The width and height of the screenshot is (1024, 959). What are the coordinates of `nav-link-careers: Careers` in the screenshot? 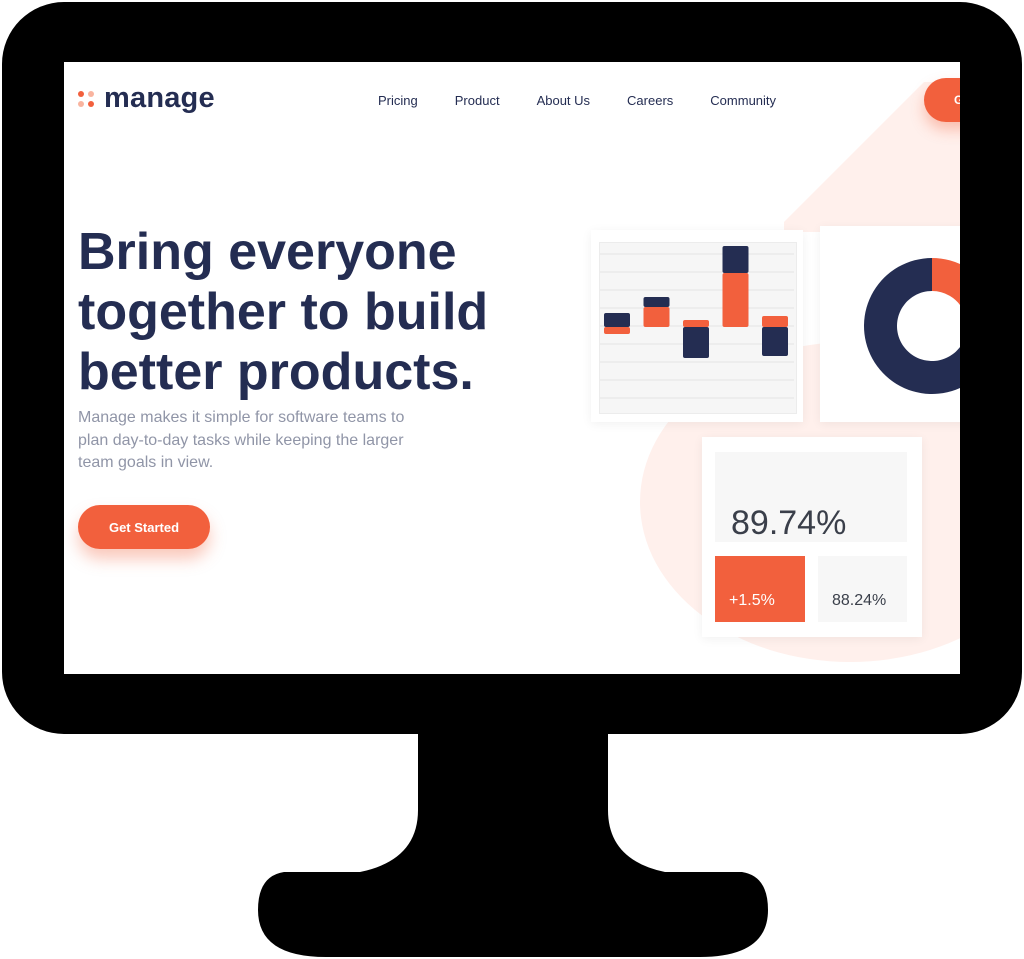 It's located at (650, 100).